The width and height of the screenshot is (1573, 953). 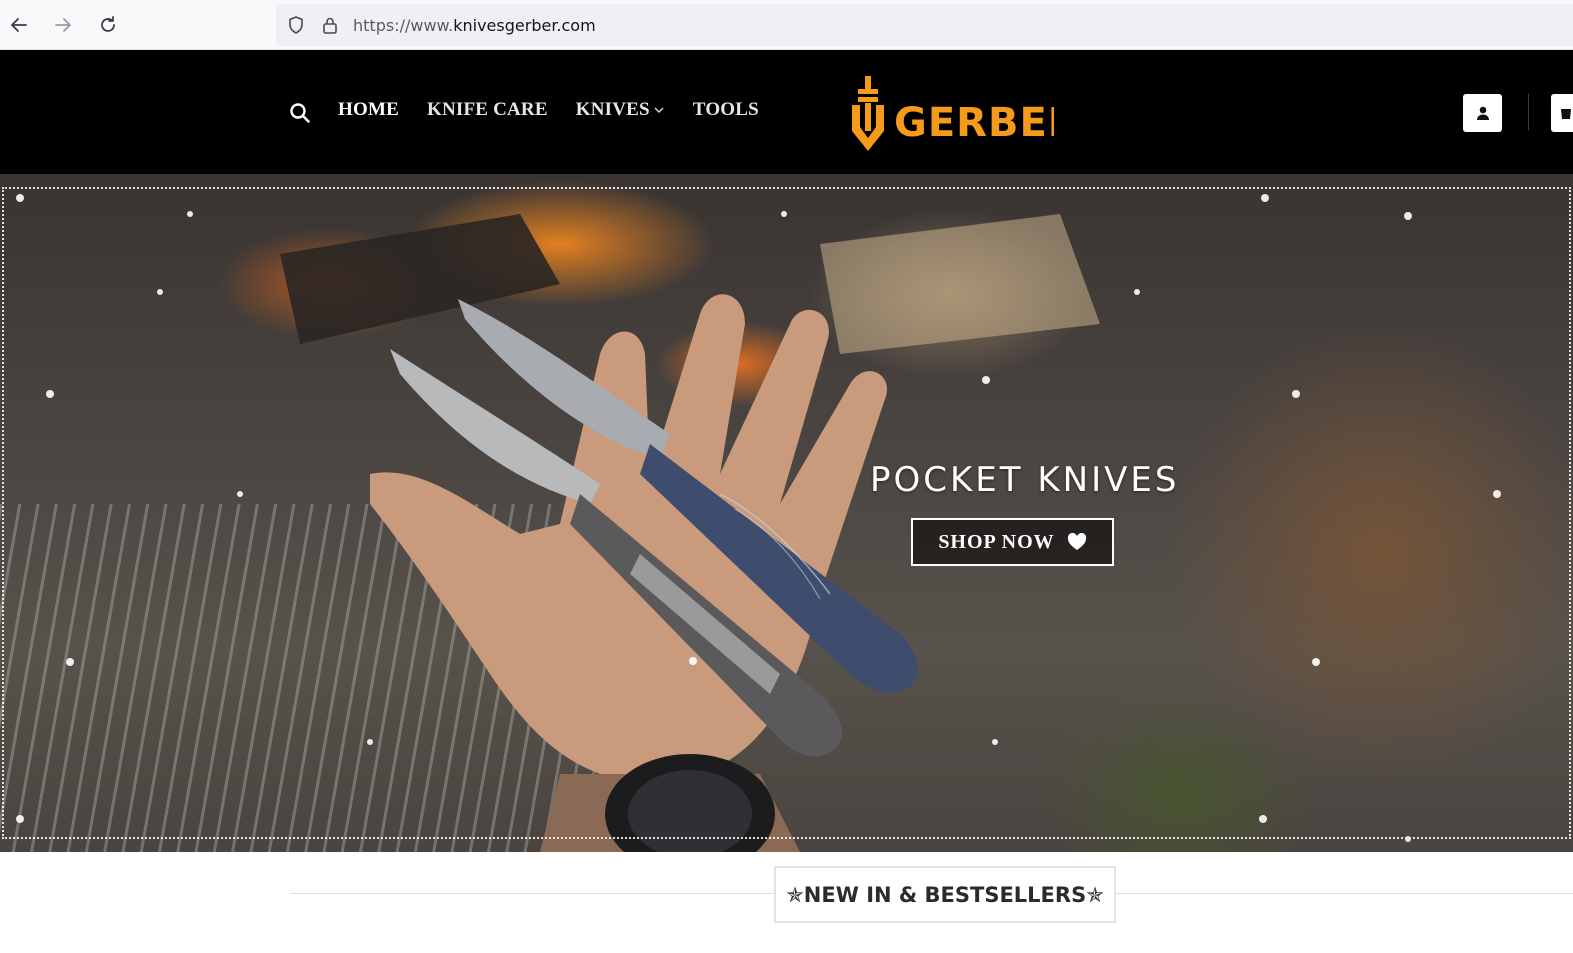 What do you see at coordinates (300, 113) in the screenshot?
I see `search-icon` at bounding box center [300, 113].